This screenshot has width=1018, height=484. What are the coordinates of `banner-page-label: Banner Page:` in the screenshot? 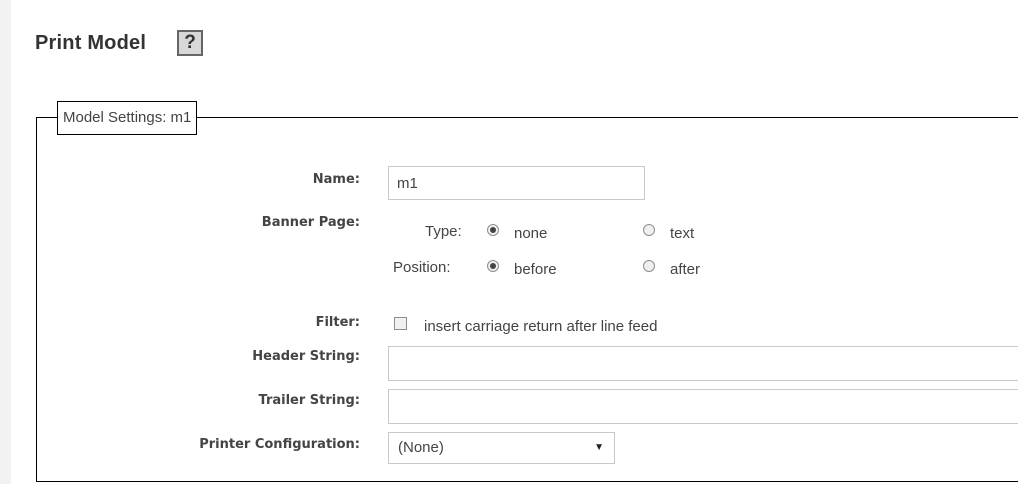 It's located at (310, 222).